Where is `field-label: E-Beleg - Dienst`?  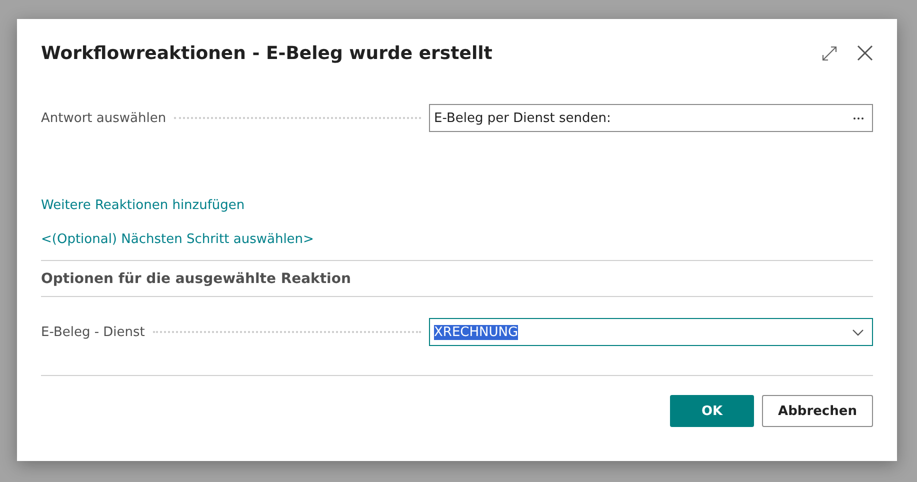
field-label: E-Beleg - Dienst is located at coordinates (93, 332).